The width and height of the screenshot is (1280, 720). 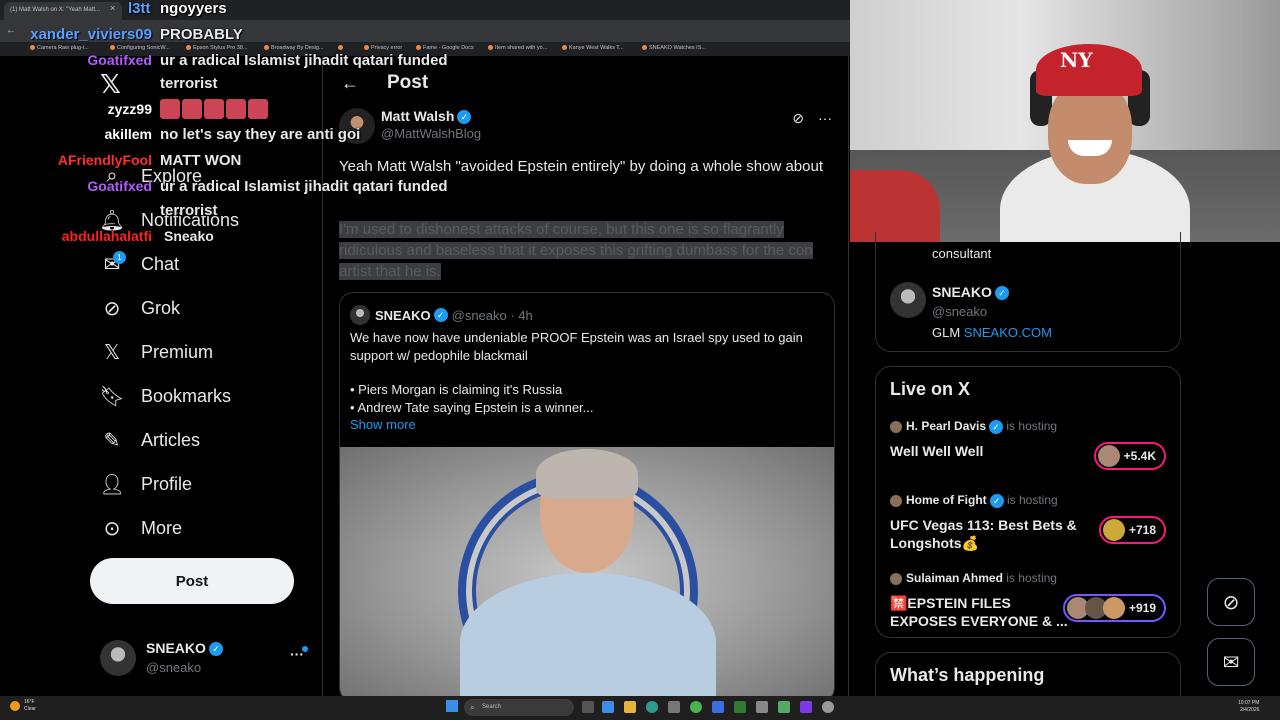 I want to click on edge-icon, so click(x=652, y=707).